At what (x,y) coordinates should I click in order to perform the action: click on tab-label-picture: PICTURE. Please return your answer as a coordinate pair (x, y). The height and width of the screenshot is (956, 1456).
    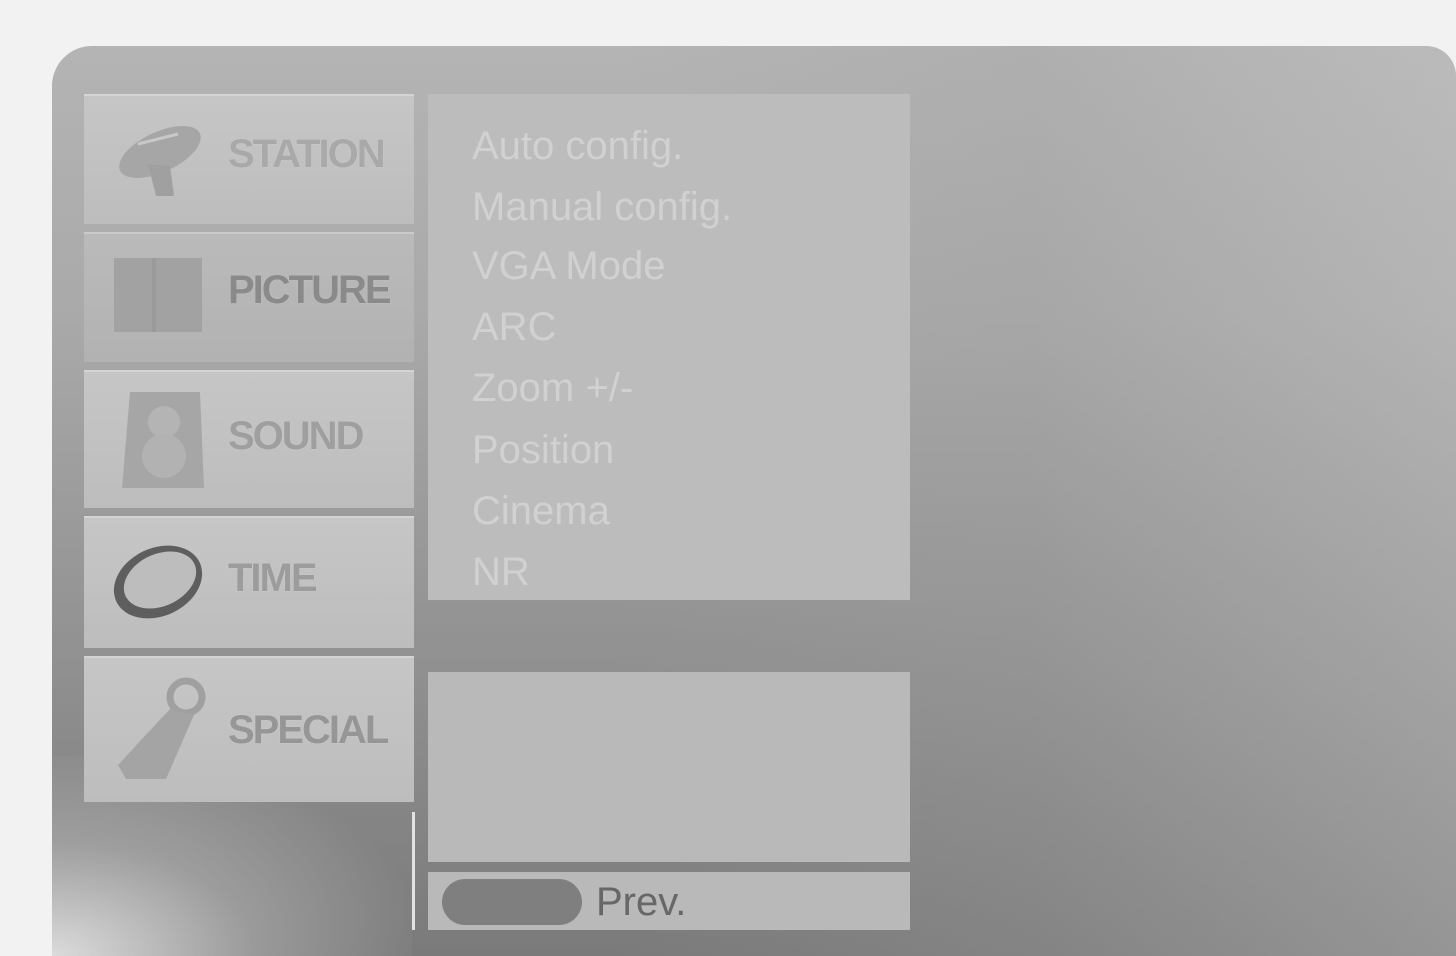
    Looking at the image, I should click on (310, 290).